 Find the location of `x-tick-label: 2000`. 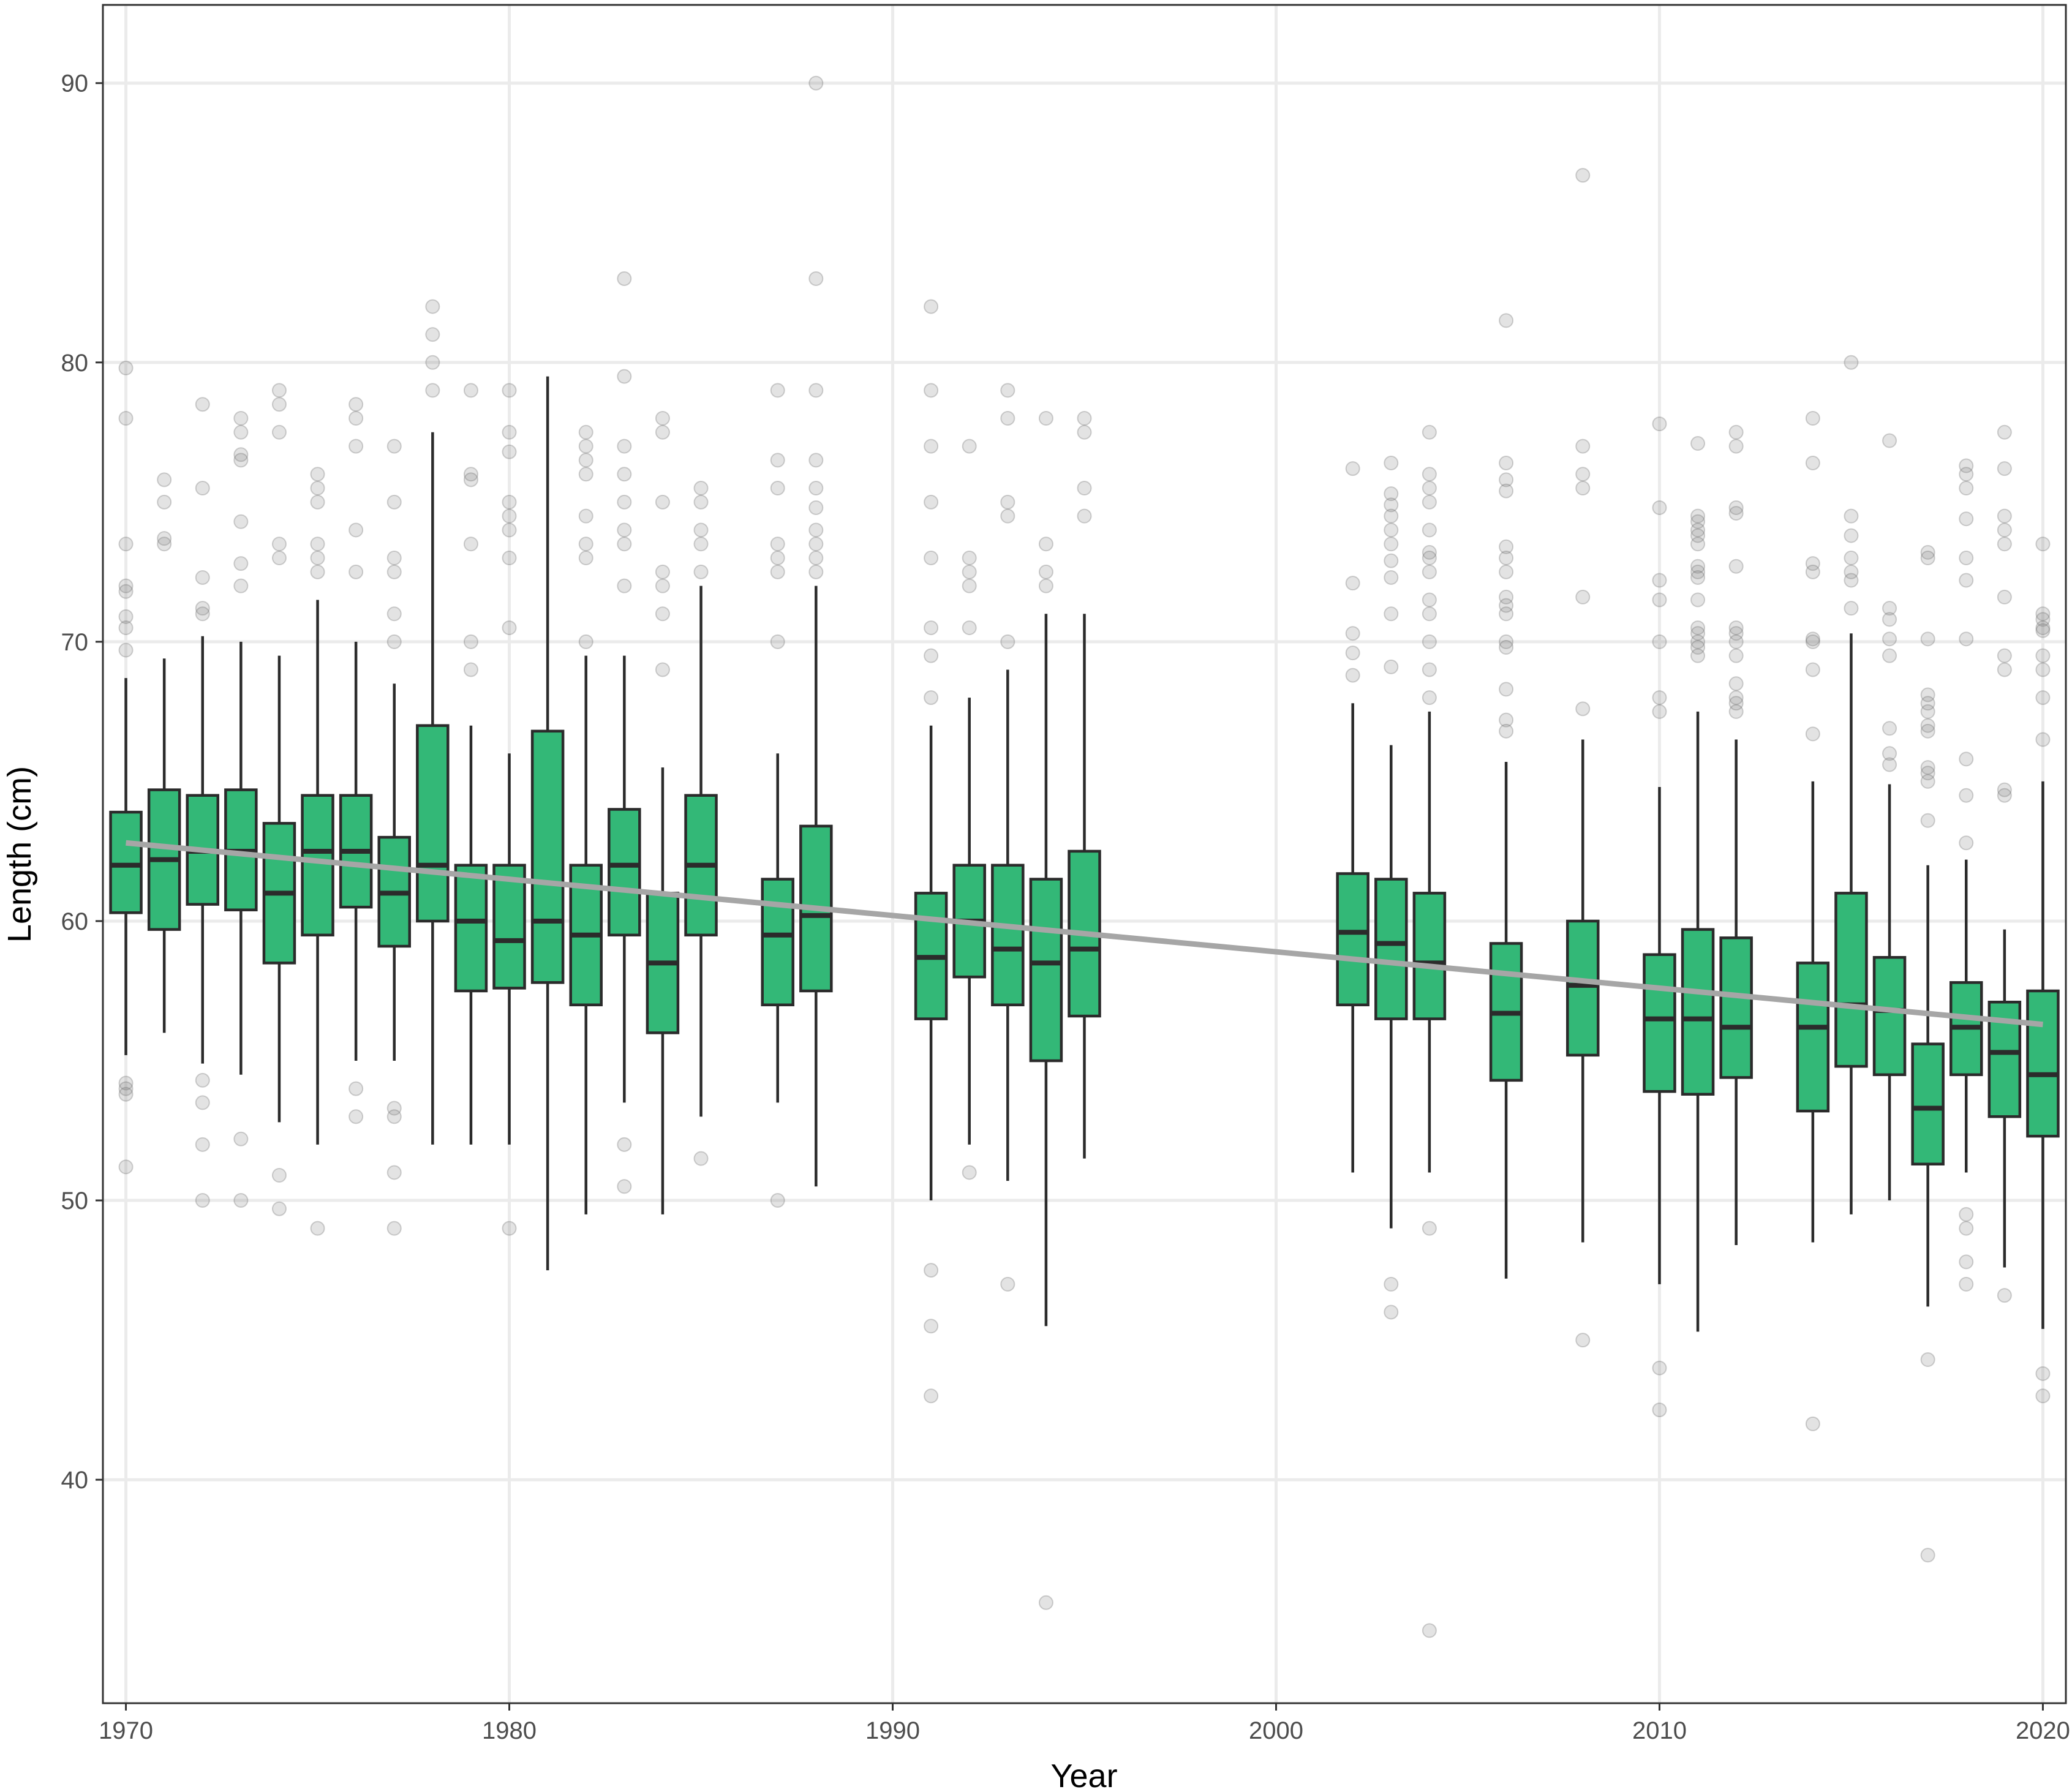

x-tick-label: 2000 is located at coordinates (1276, 1730).